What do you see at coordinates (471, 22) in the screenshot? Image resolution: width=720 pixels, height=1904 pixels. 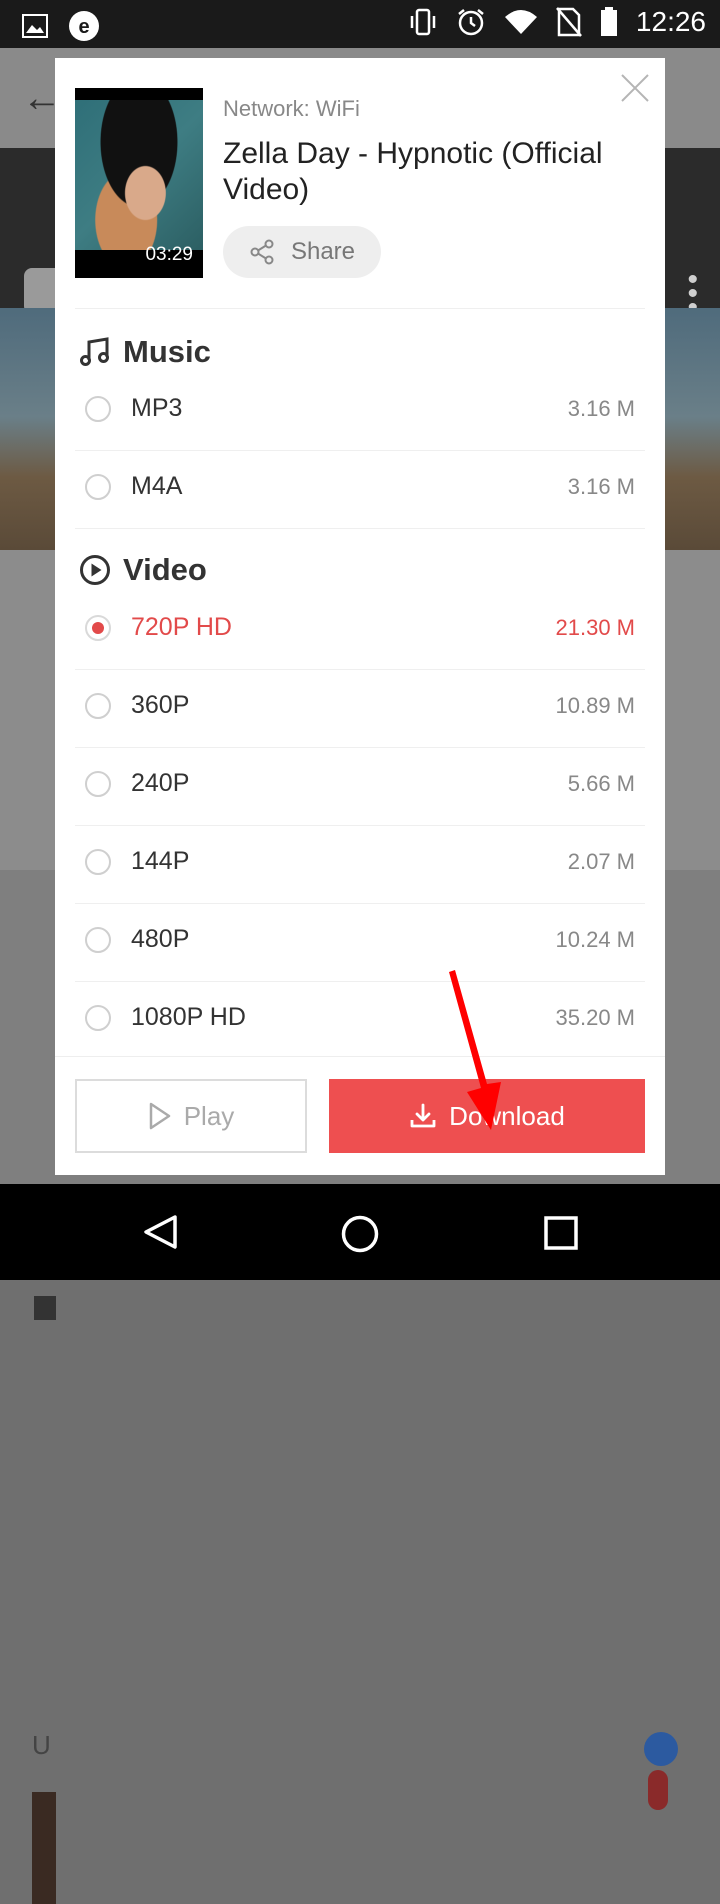 I see `alarm-icon` at bounding box center [471, 22].